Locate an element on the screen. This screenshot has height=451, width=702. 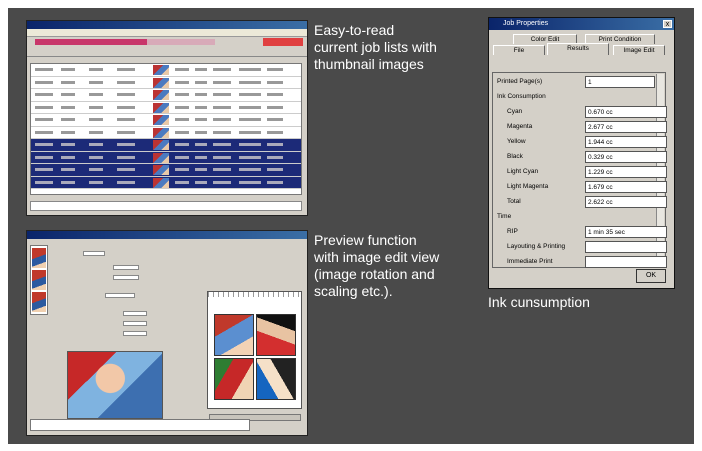
result-label: Printed Page(s) is located at coordinates (520, 81).